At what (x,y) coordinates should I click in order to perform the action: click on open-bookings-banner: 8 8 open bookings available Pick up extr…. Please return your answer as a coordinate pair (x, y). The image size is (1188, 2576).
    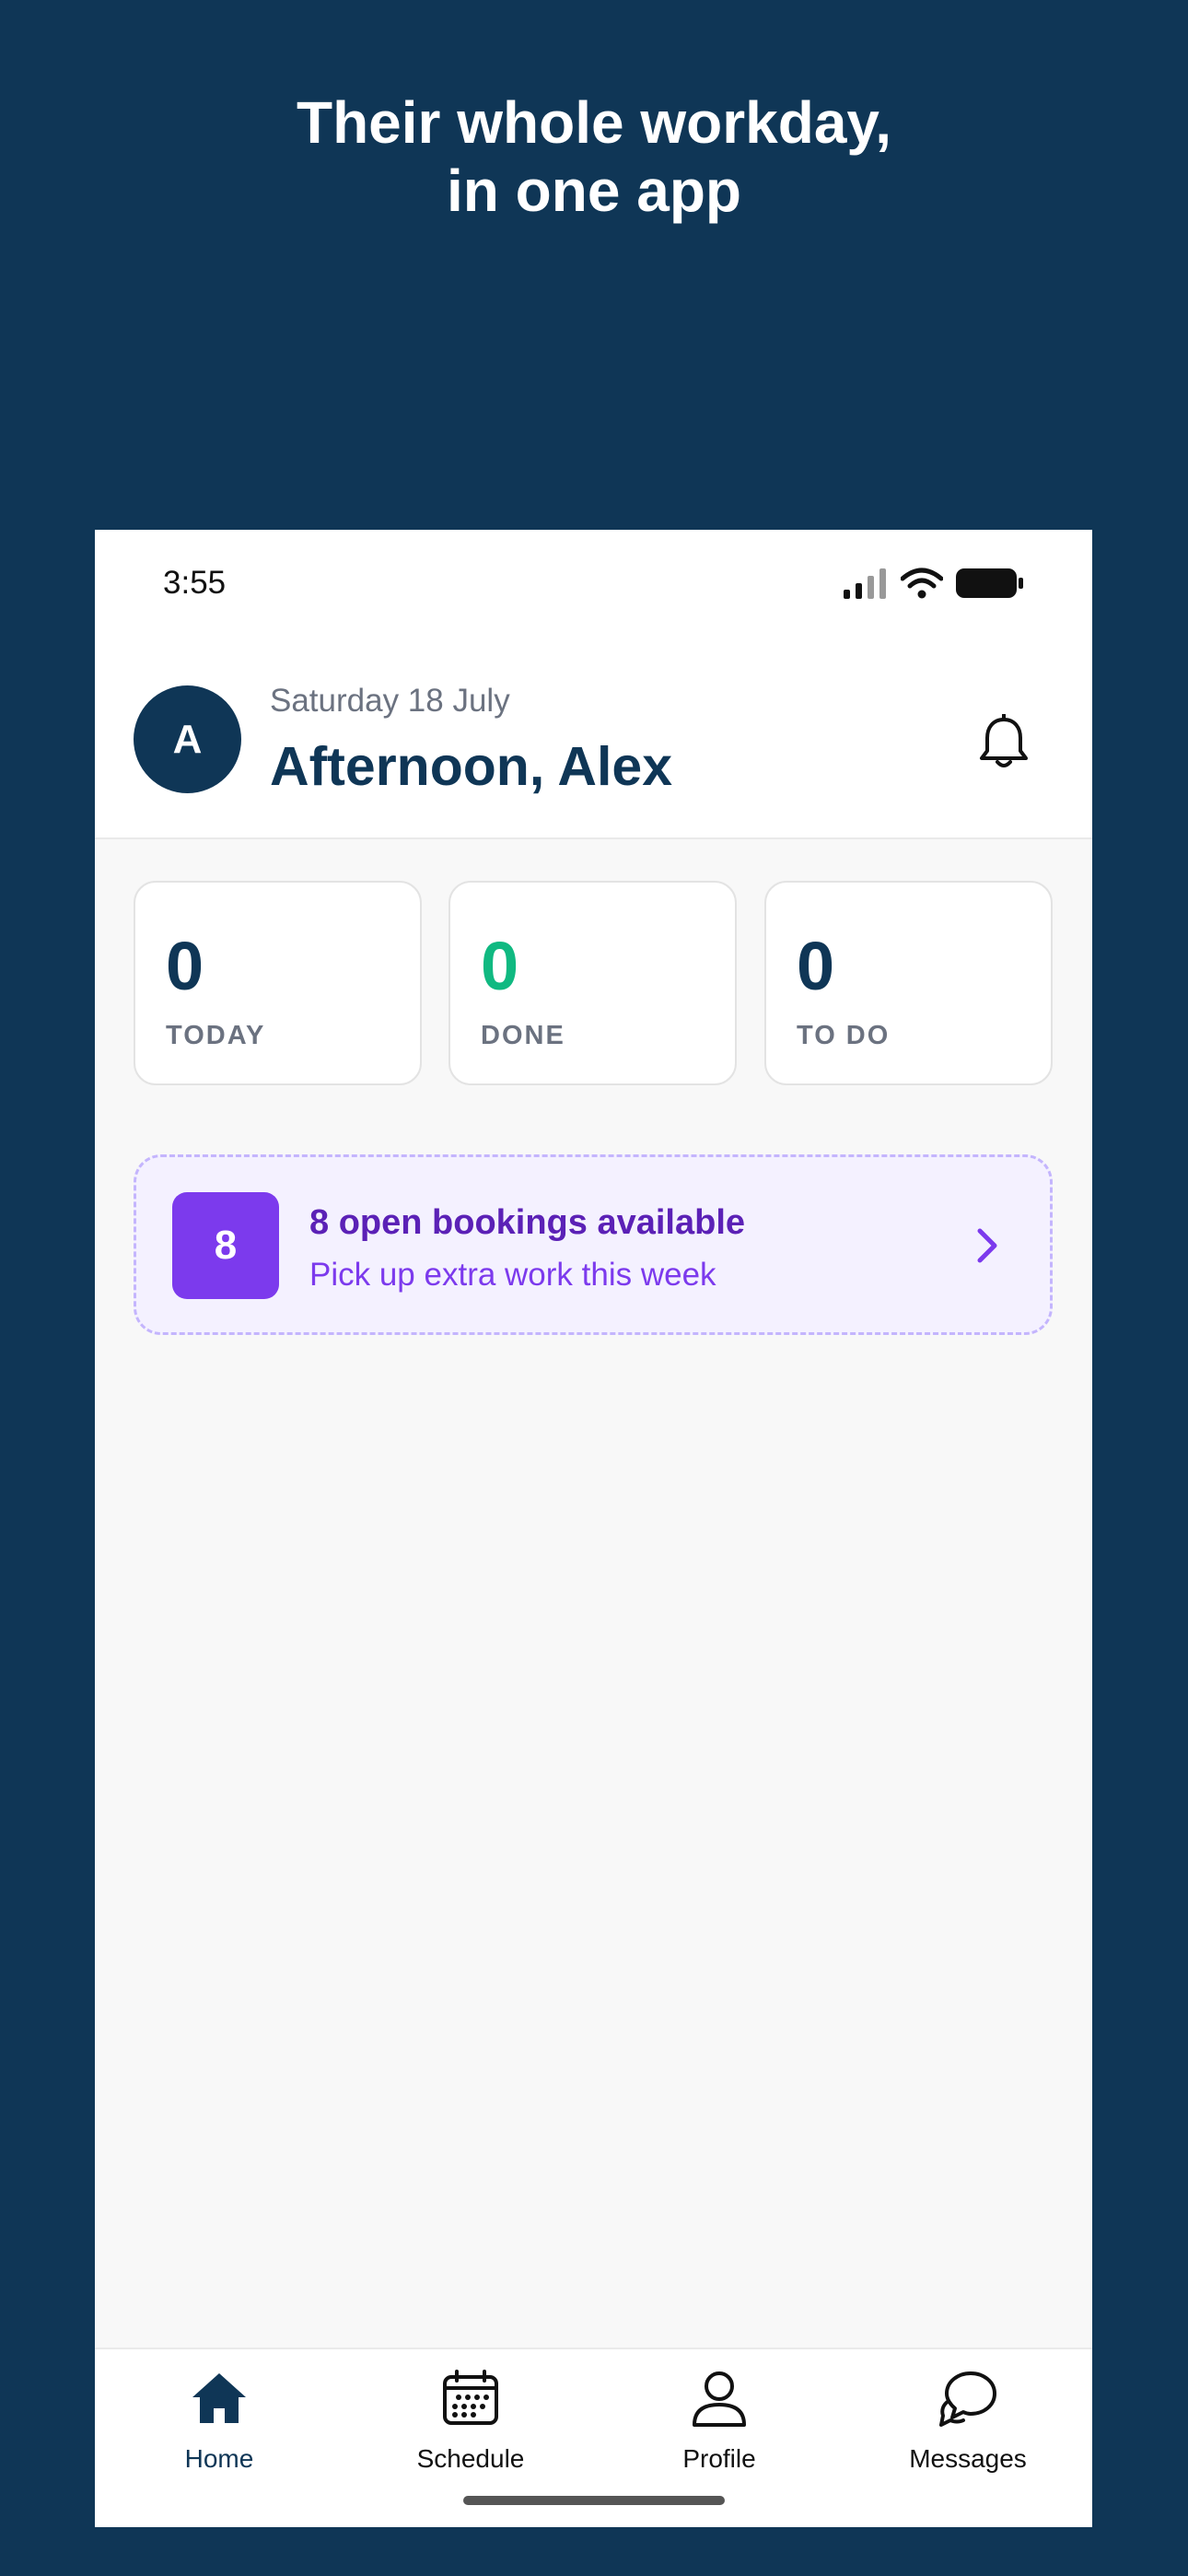
    Looking at the image, I should click on (593, 1244).